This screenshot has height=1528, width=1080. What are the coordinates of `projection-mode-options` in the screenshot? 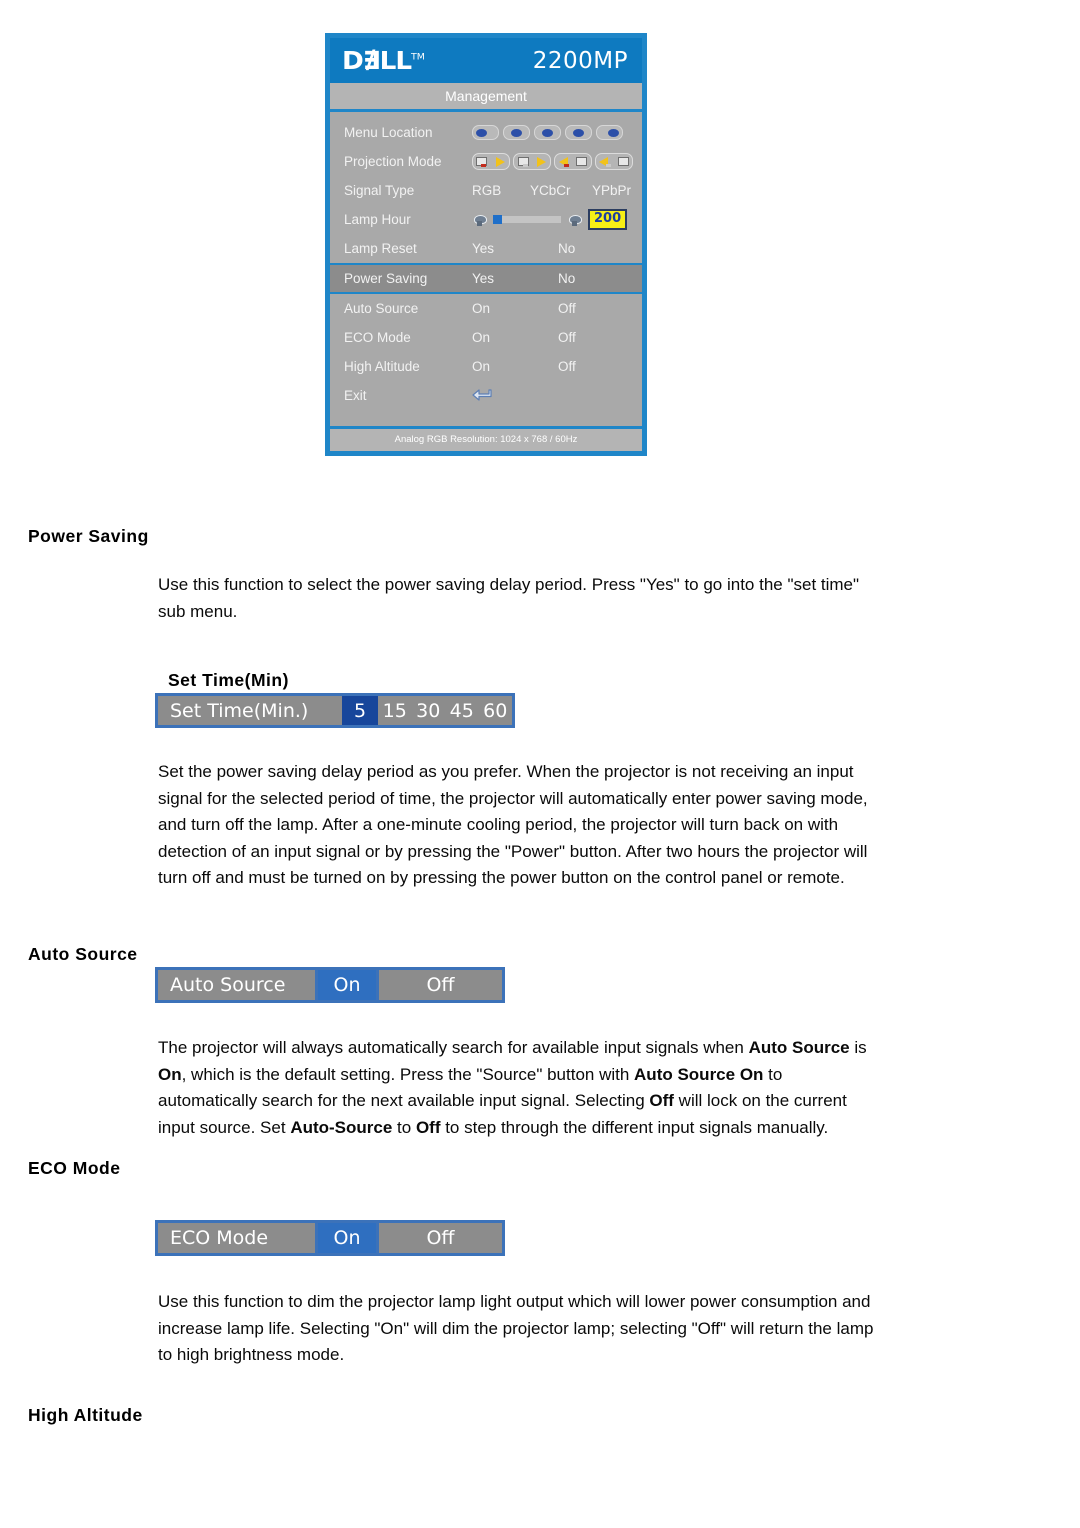 It's located at (552, 161).